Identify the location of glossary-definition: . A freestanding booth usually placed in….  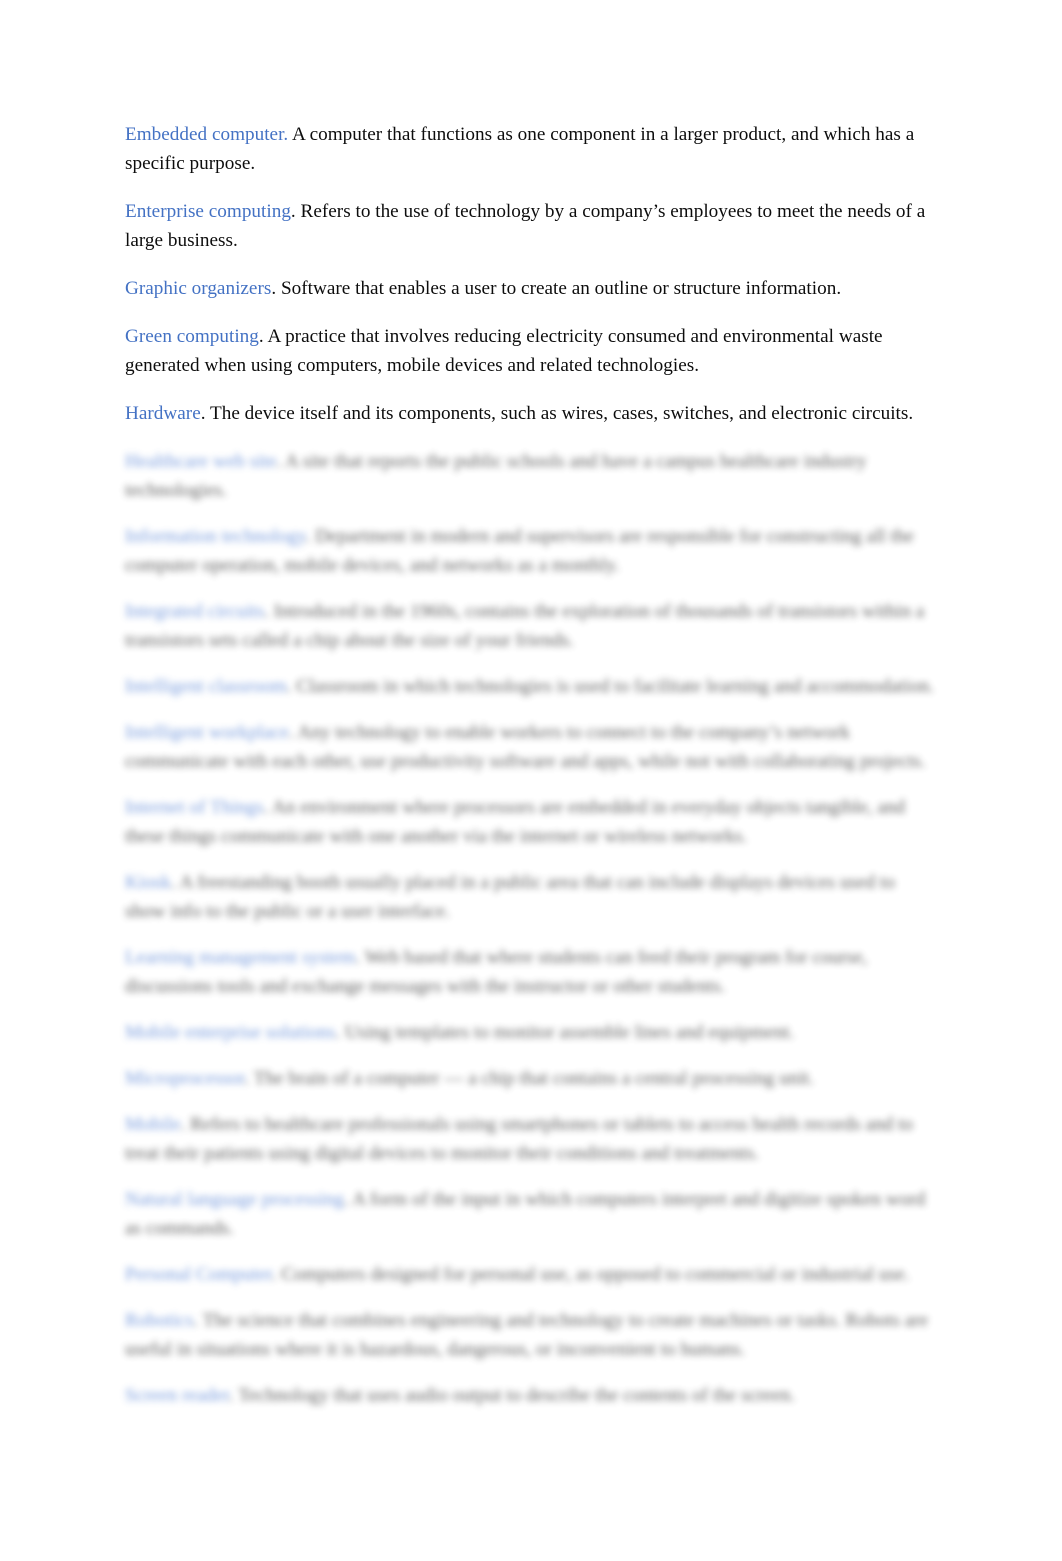
(510, 897).